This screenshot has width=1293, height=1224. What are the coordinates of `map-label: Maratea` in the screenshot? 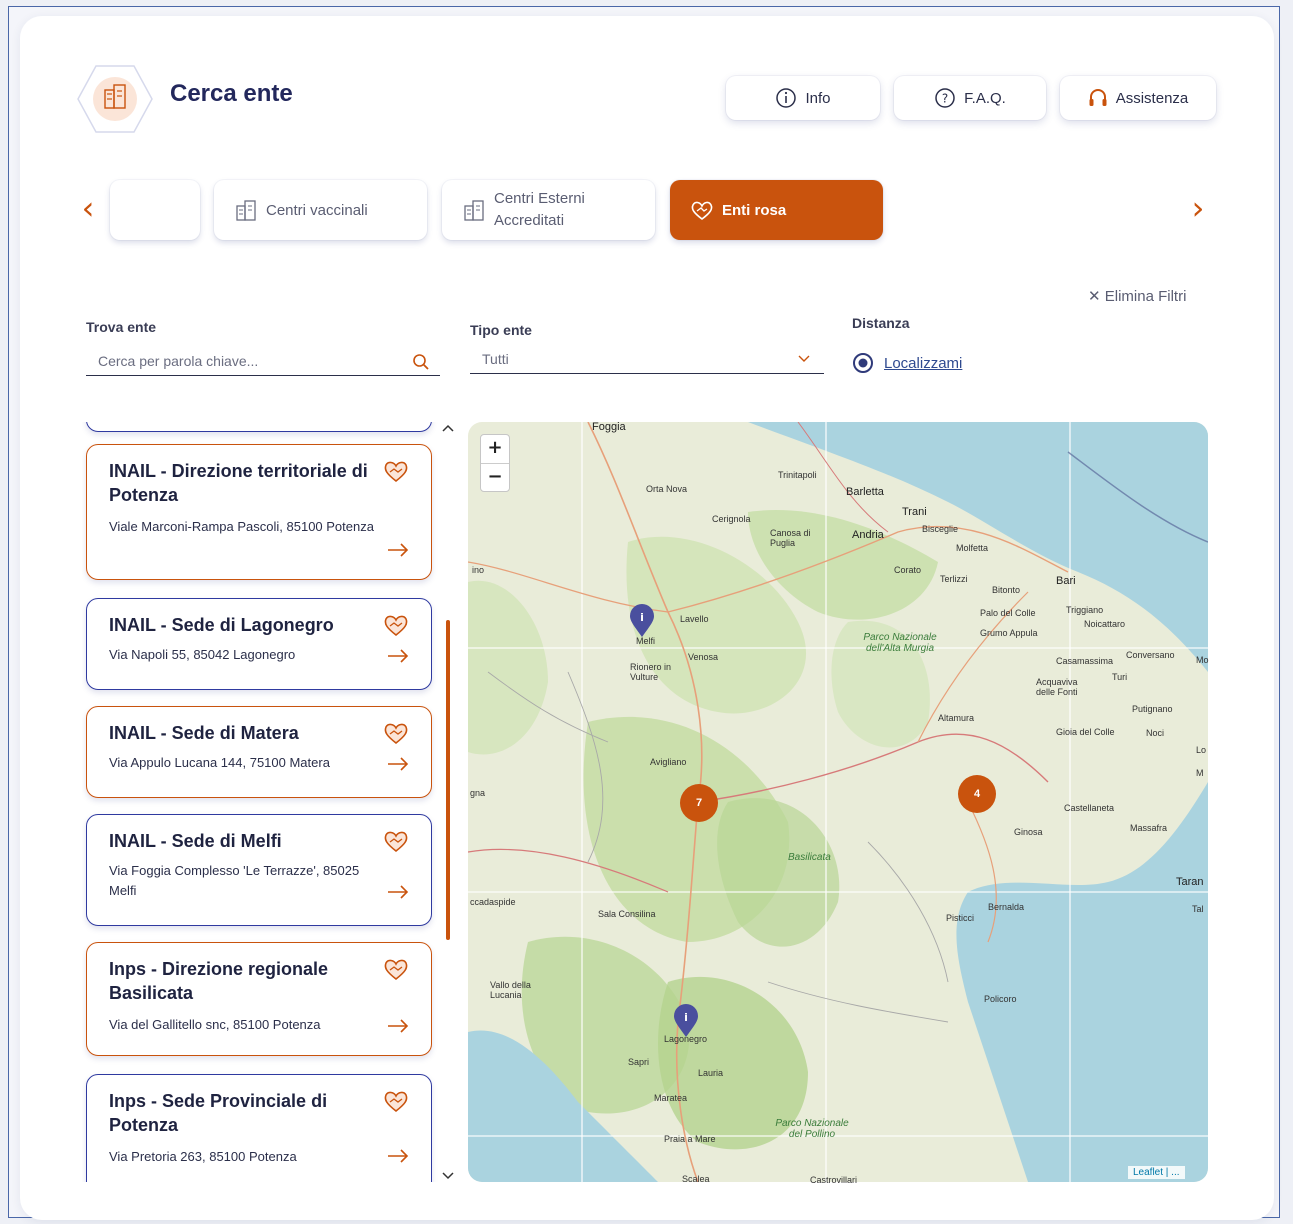 It's located at (671, 1098).